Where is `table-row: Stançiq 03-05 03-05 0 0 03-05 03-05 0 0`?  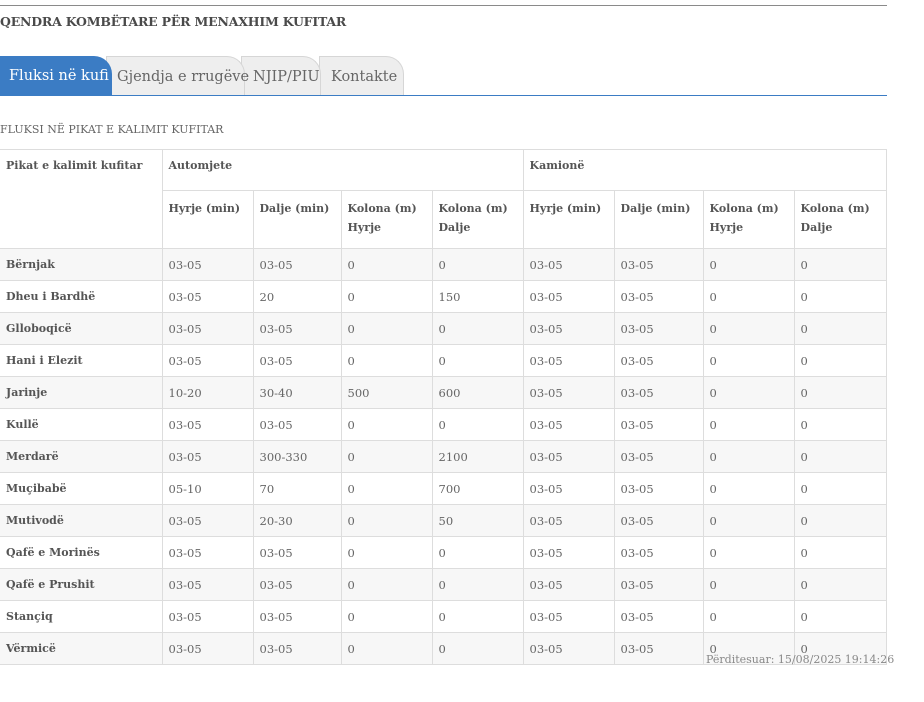
table-row: Stançiq 03-05 03-05 0 0 03-05 03-05 0 0 is located at coordinates (443, 616).